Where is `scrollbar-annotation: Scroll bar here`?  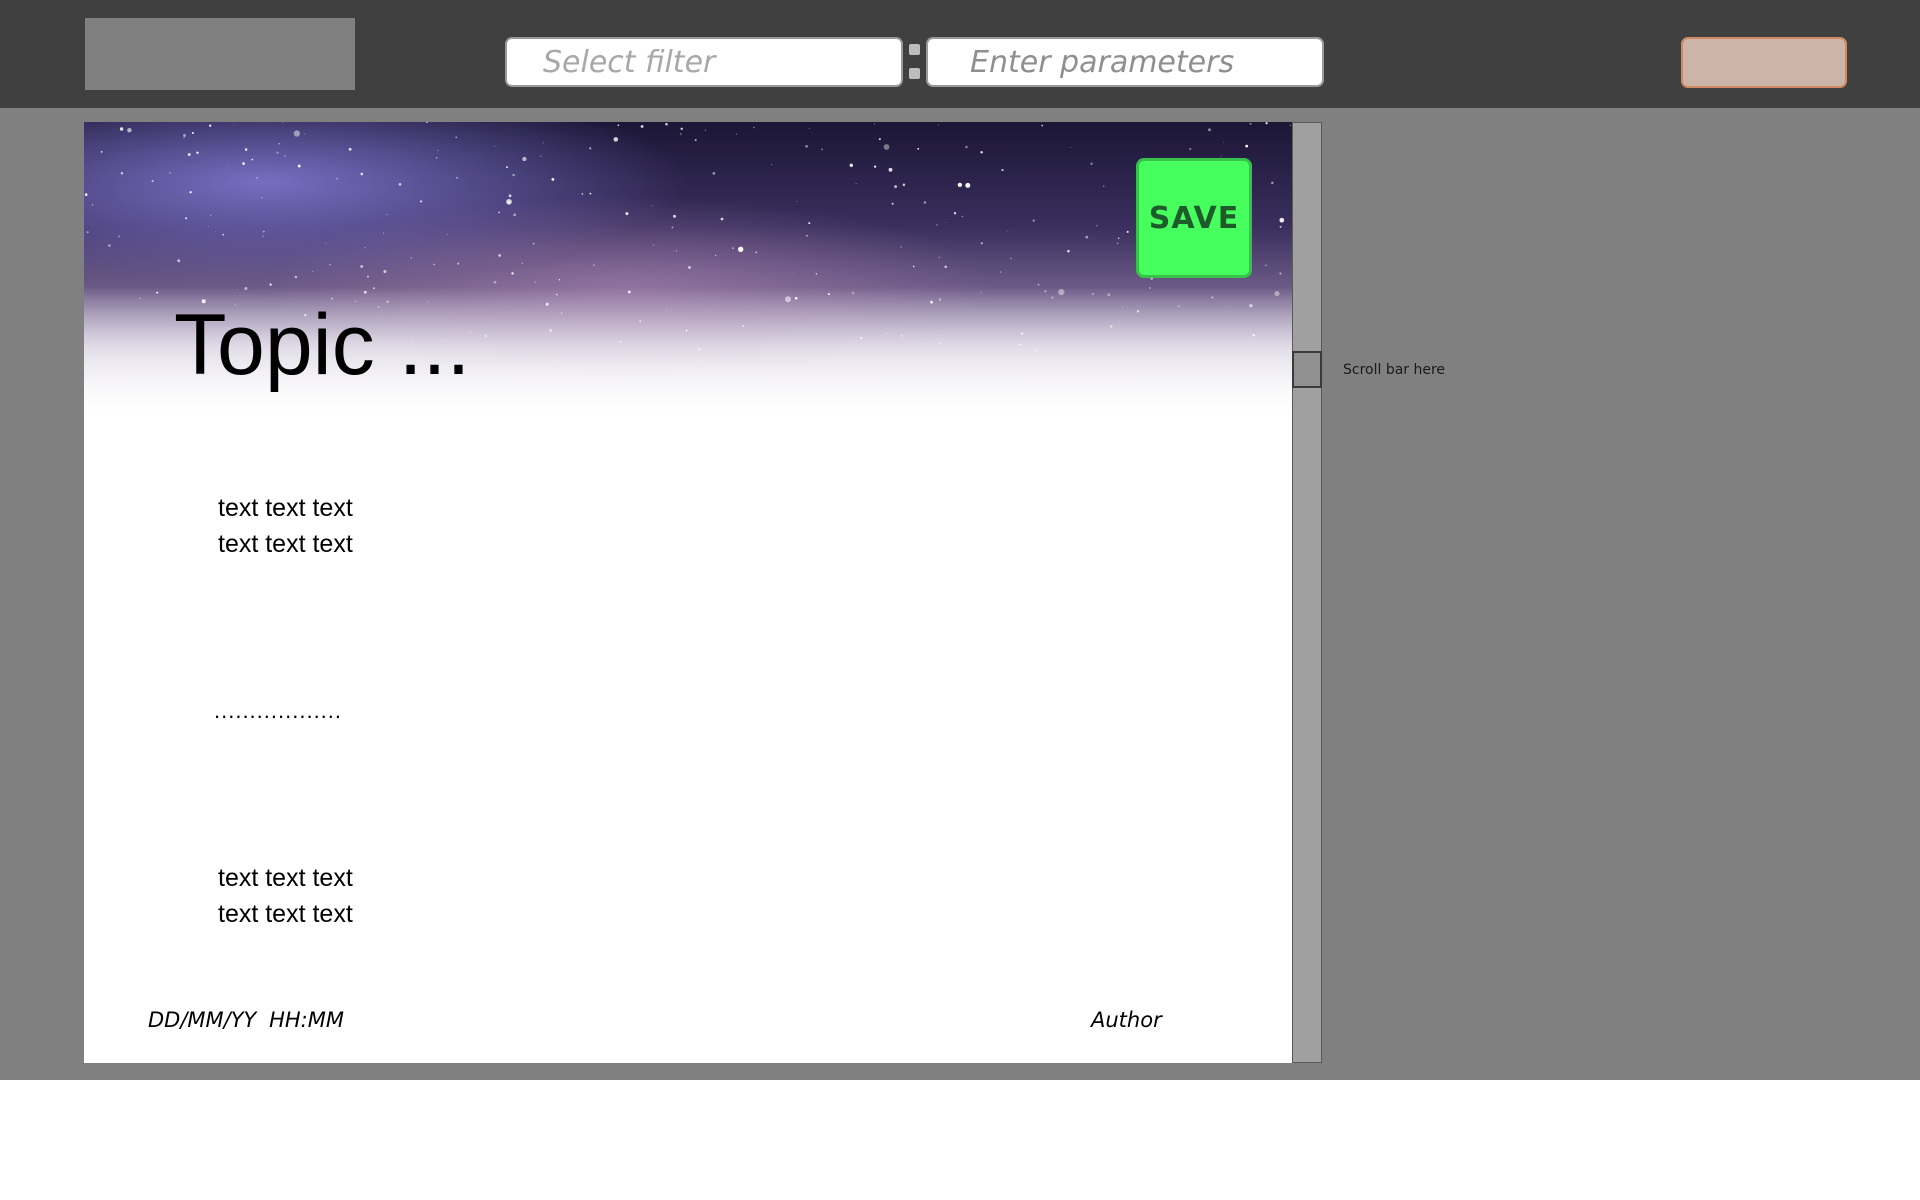
scrollbar-annotation: Scroll bar here is located at coordinates (1394, 370).